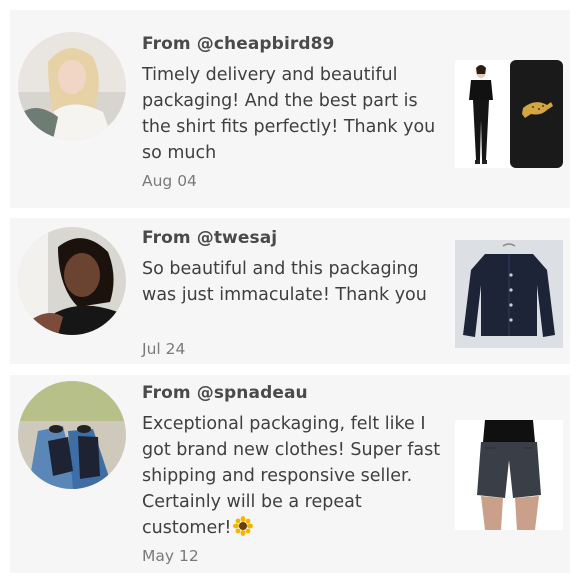 Image resolution: width=580 pixels, height=580 pixels. I want to click on review-date: May 12, so click(170, 556).